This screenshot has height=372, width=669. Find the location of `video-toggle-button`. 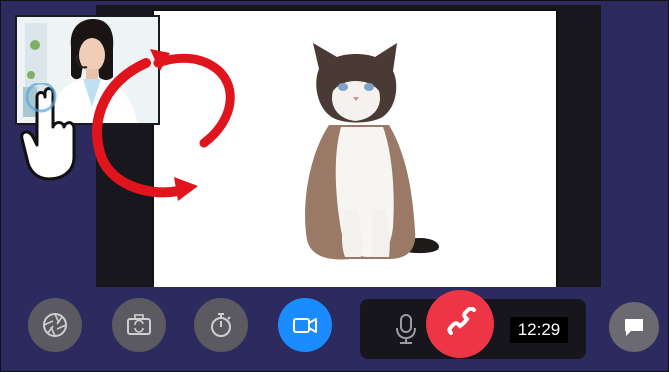

video-toggle-button is located at coordinates (305, 325).